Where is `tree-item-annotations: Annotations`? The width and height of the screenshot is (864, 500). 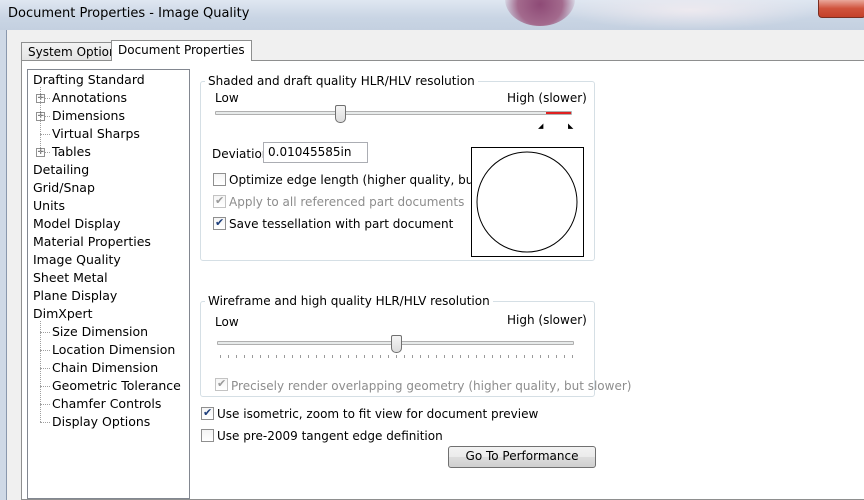 tree-item-annotations: Annotations is located at coordinates (89, 98).